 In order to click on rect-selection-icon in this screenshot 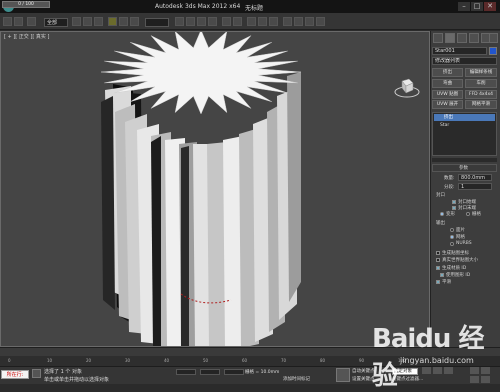, I will do `click(98, 21)`.